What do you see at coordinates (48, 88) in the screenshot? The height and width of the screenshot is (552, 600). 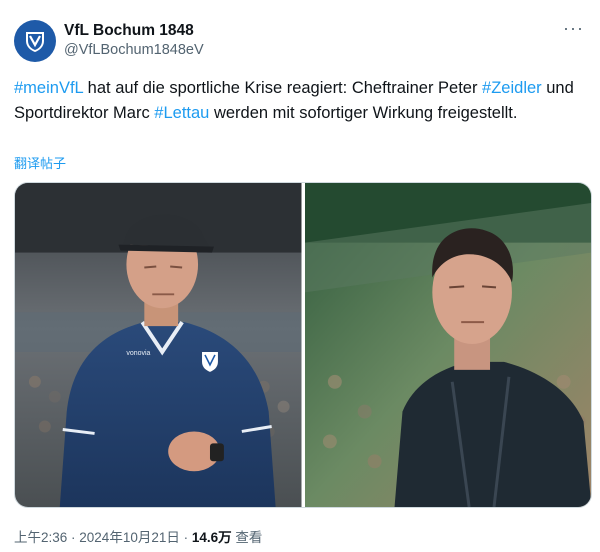 I see `hashtag-meinvfl: #meinVfL` at bounding box center [48, 88].